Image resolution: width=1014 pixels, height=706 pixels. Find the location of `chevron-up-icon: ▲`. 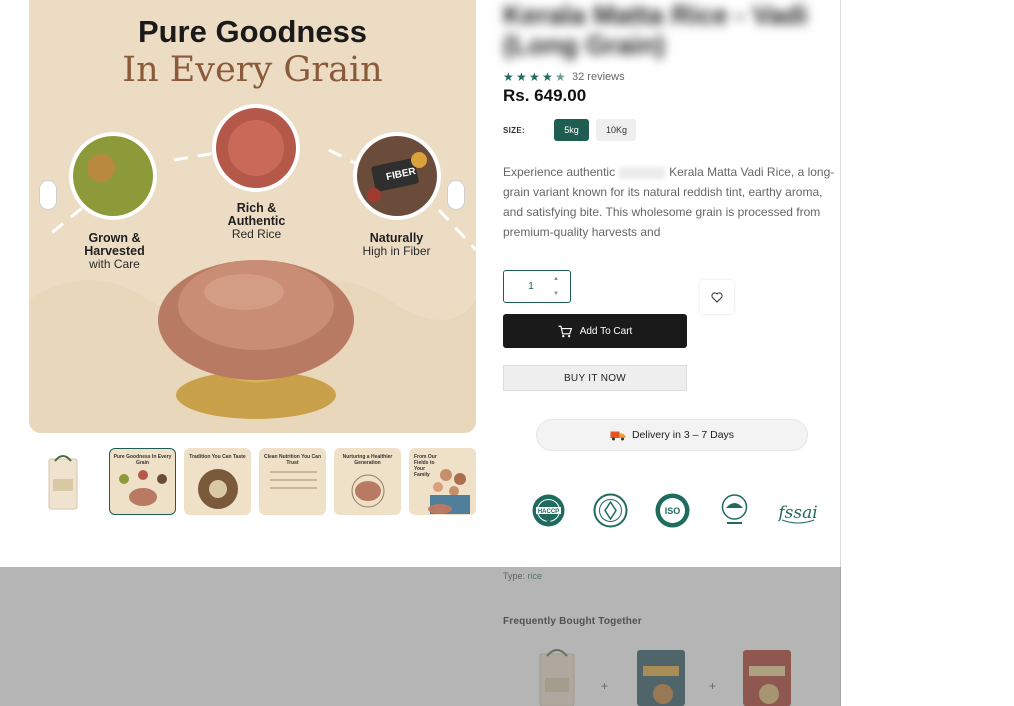

chevron-up-icon: ▲ is located at coordinates (556, 279).